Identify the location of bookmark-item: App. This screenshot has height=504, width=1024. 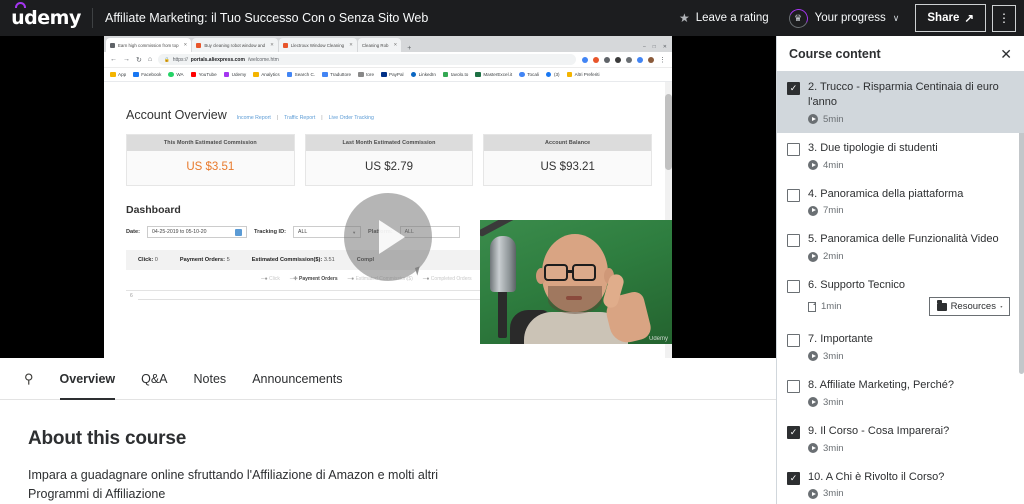
(118, 74).